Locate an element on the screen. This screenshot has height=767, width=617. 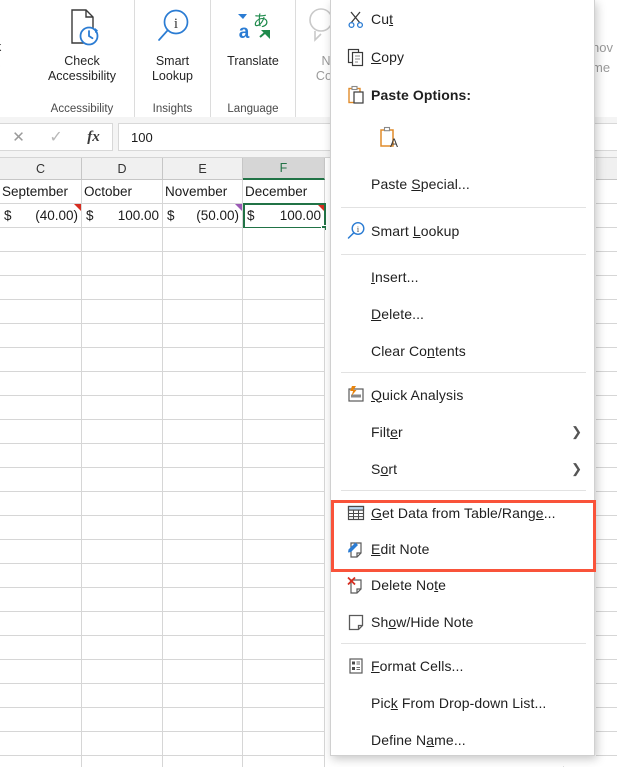
cell-D-value: $ 100.00 is located at coordinates (122, 216).